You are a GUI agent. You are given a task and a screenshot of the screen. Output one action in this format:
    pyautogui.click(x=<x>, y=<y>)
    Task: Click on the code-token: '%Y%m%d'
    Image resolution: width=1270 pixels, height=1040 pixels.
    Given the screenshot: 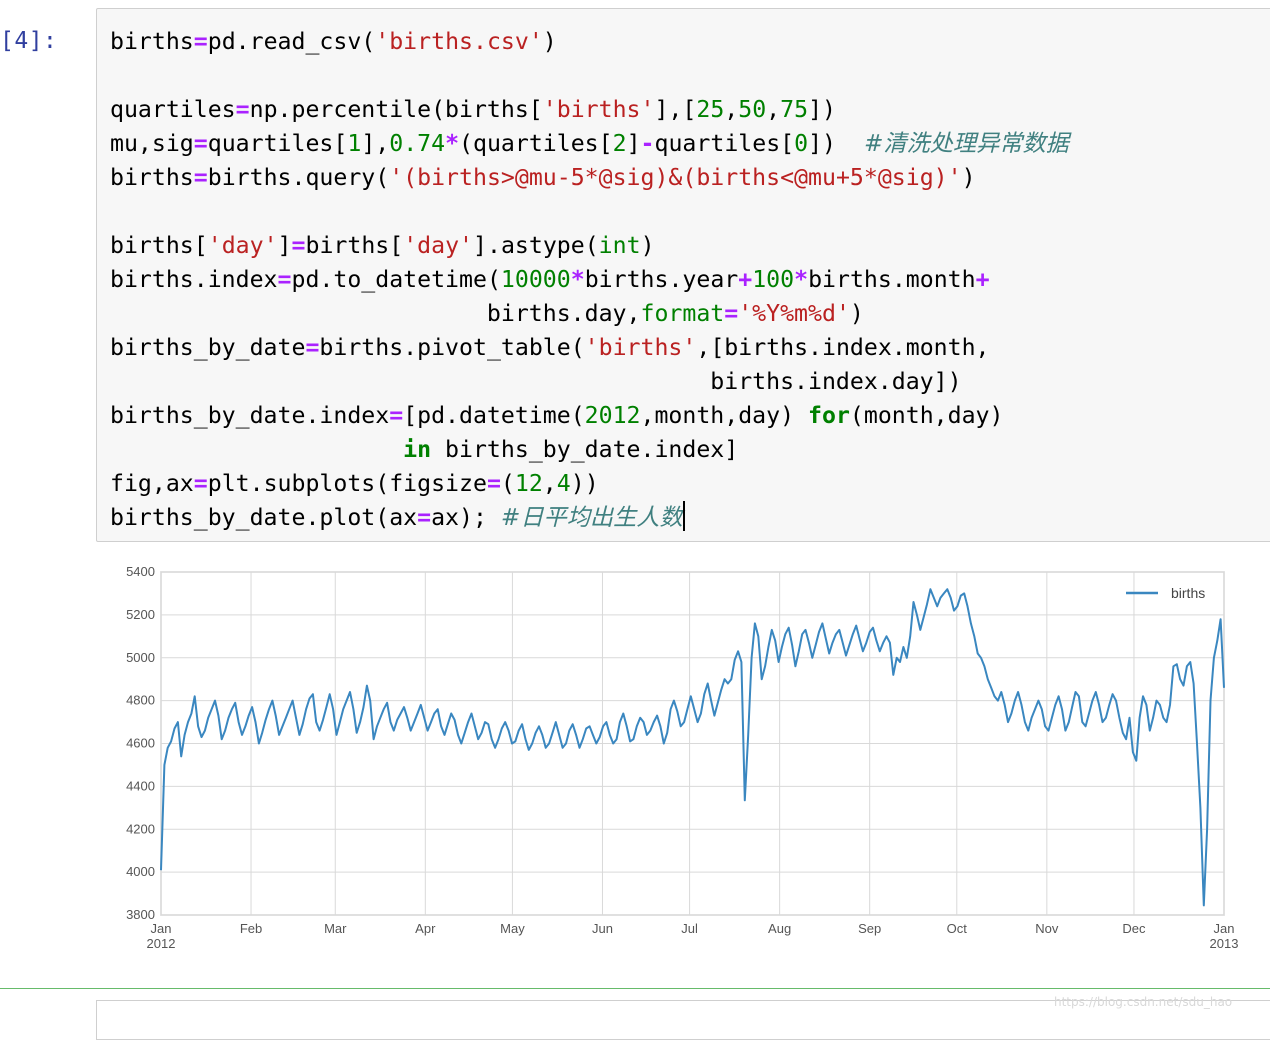 What is the action you would take?
    pyautogui.click(x=794, y=313)
    